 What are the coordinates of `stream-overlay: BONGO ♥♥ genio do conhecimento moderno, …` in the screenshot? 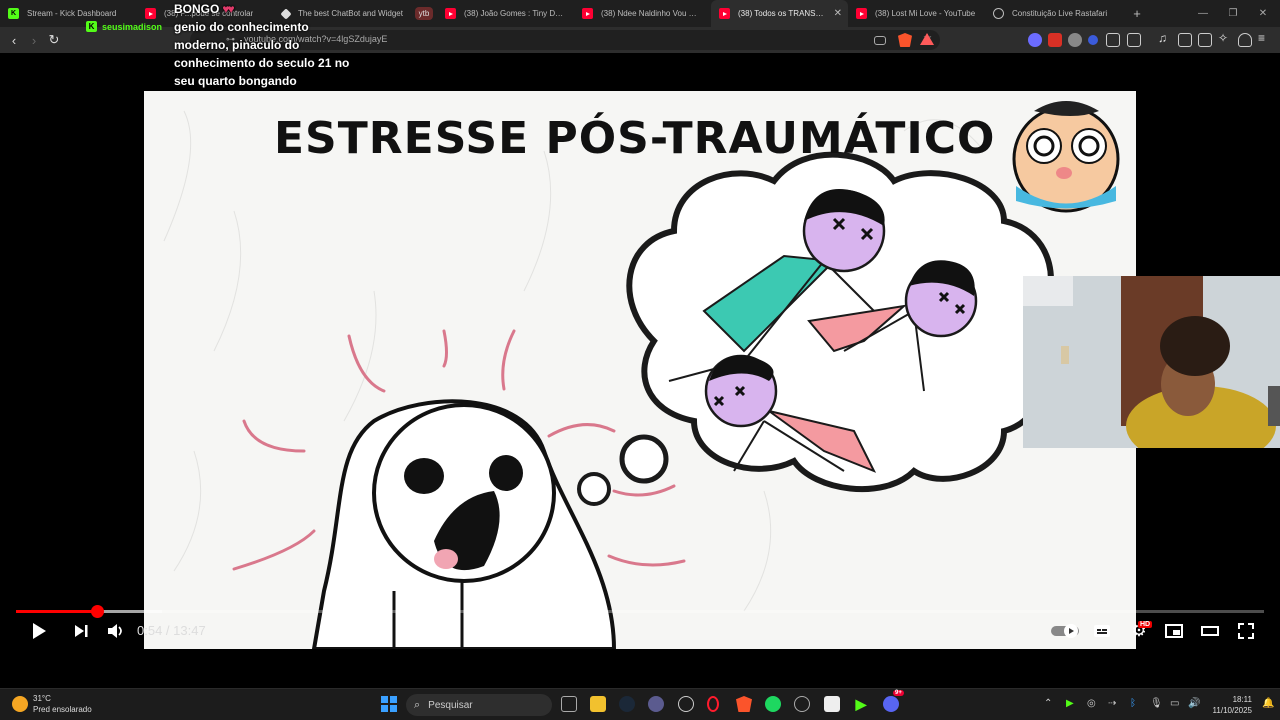 It's located at (269, 45).